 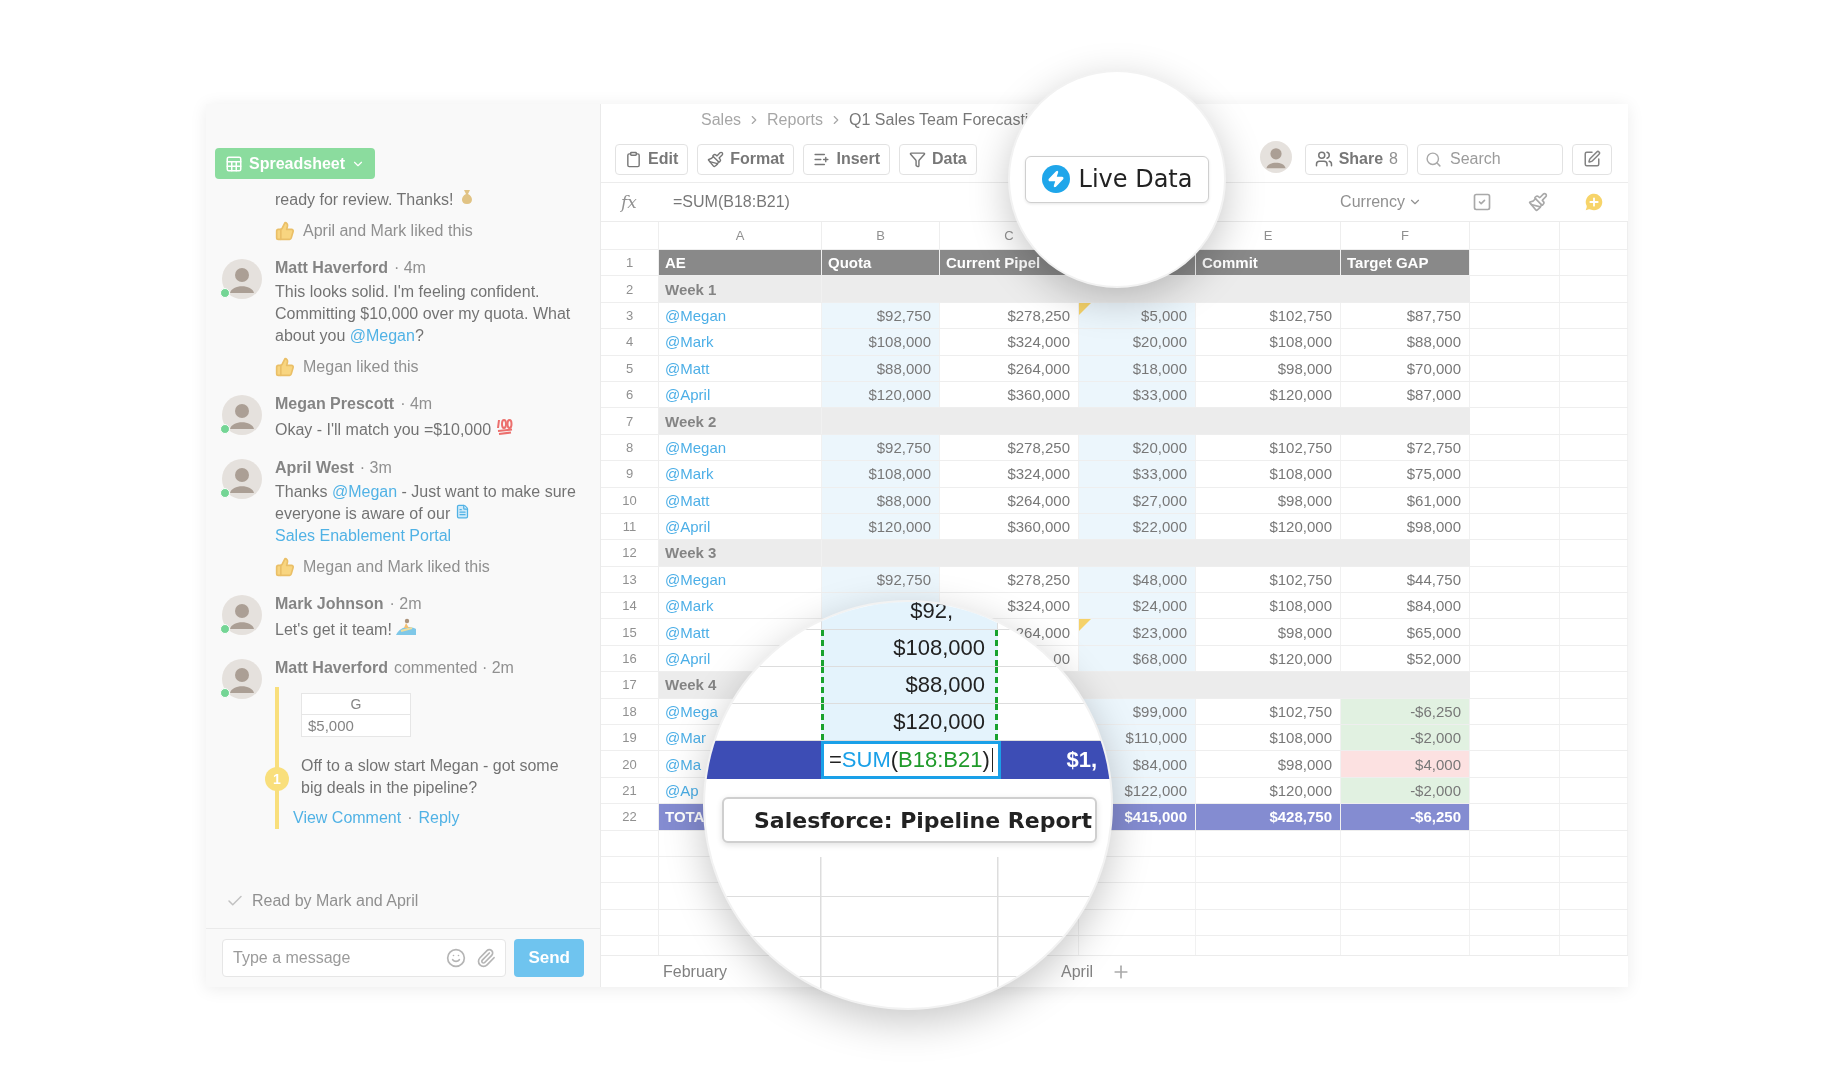 I want to click on table-cell: $5,000, so click(x=1137, y=315).